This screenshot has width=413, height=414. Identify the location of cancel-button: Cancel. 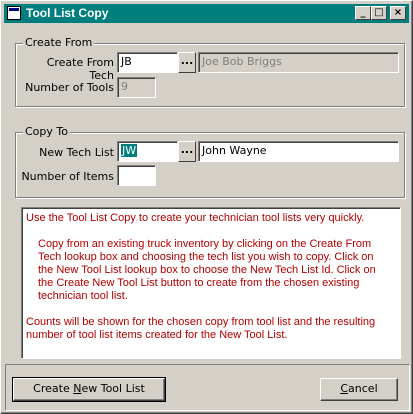
(359, 389).